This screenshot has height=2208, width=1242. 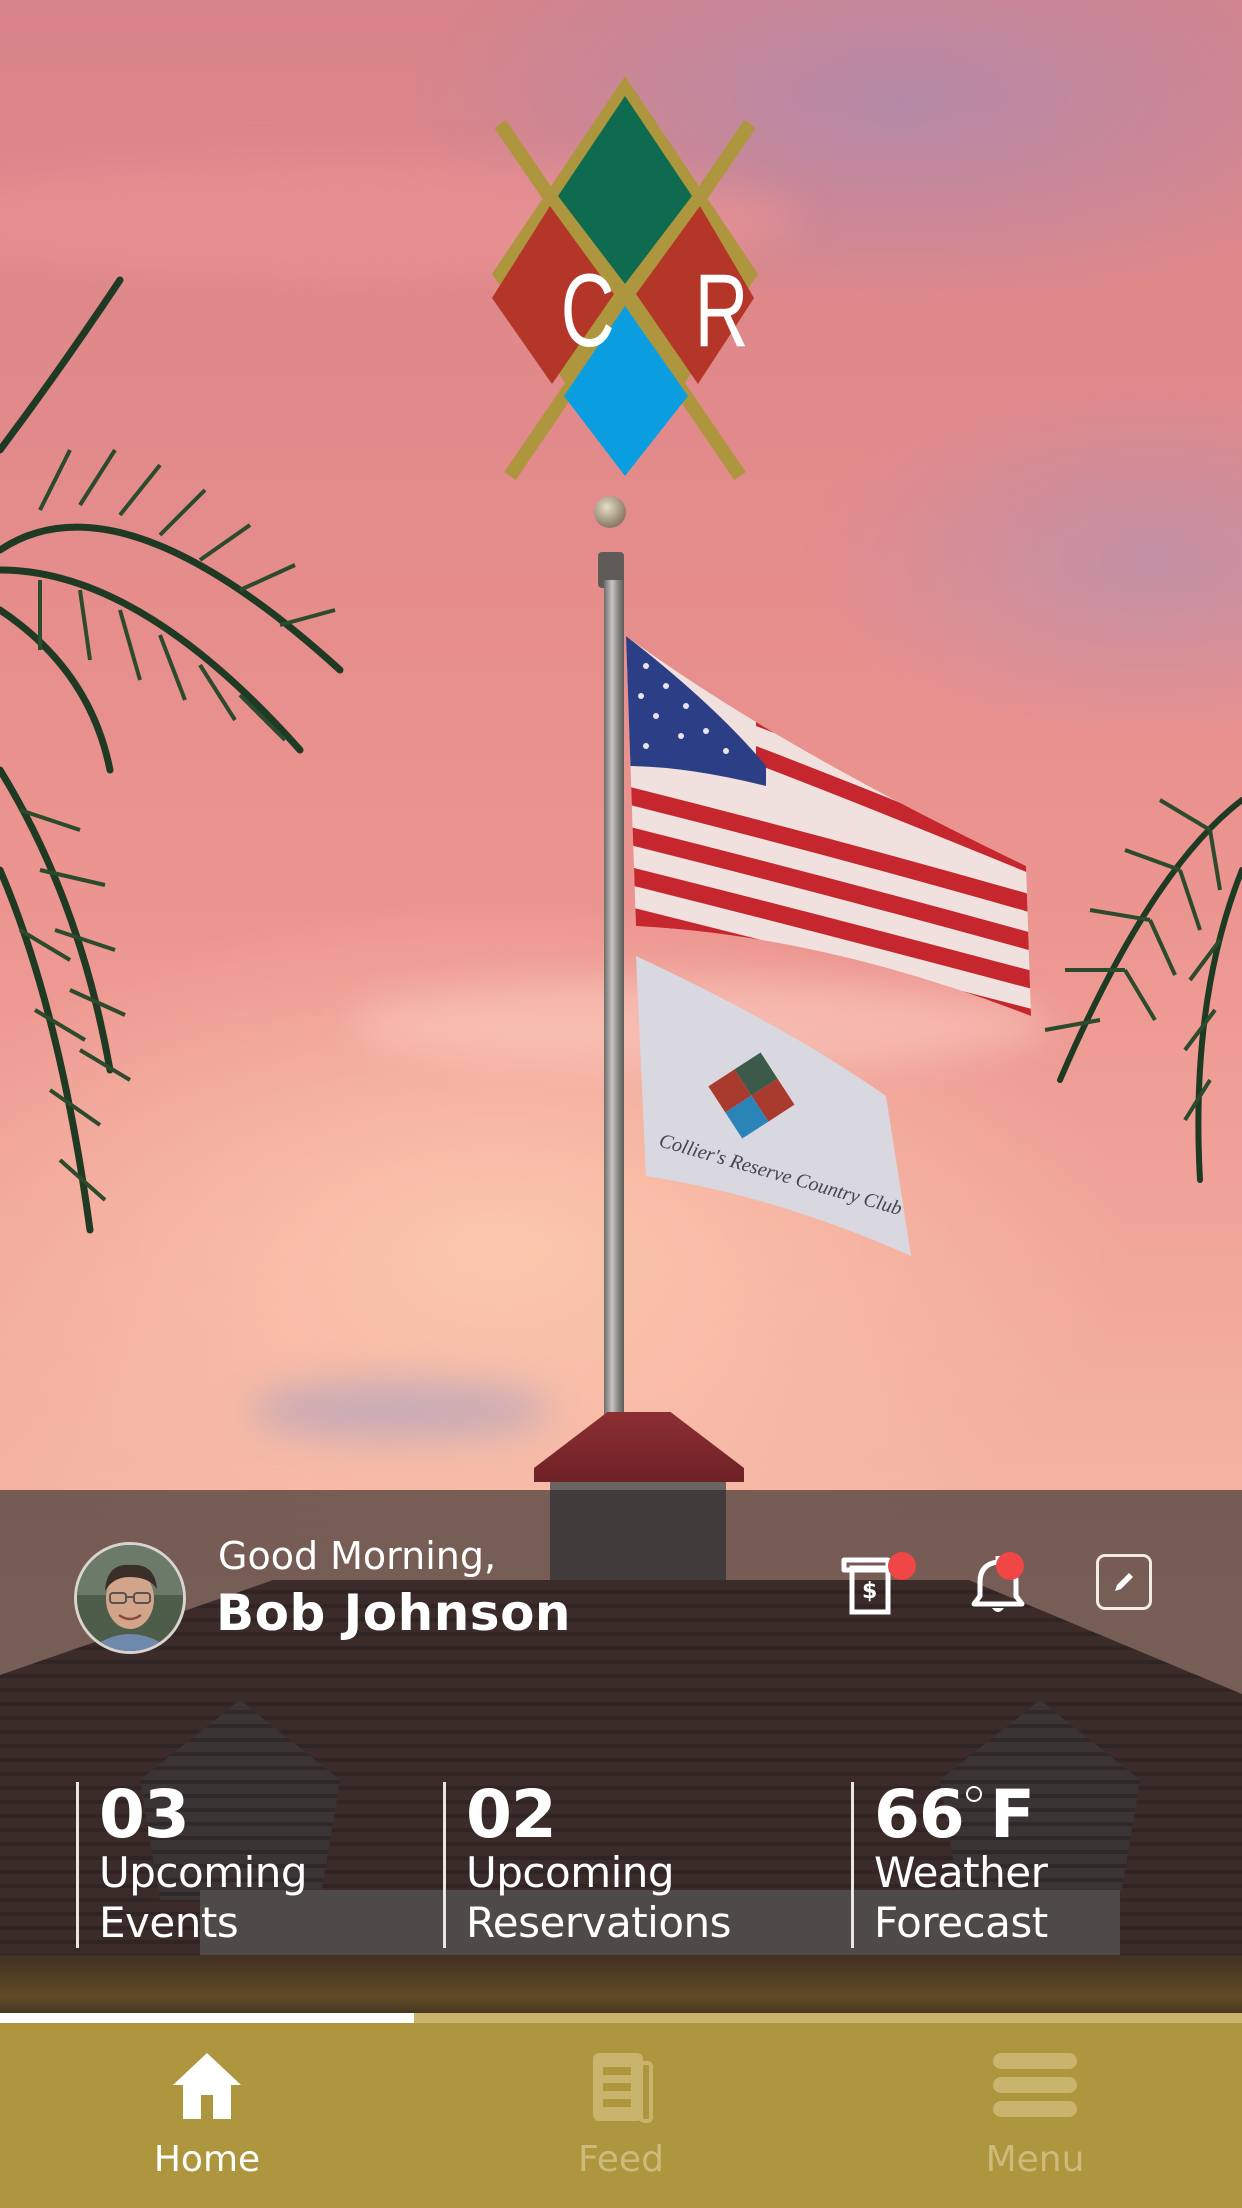 What do you see at coordinates (621, 2159) in the screenshot?
I see `tab-label: Feed` at bounding box center [621, 2159].